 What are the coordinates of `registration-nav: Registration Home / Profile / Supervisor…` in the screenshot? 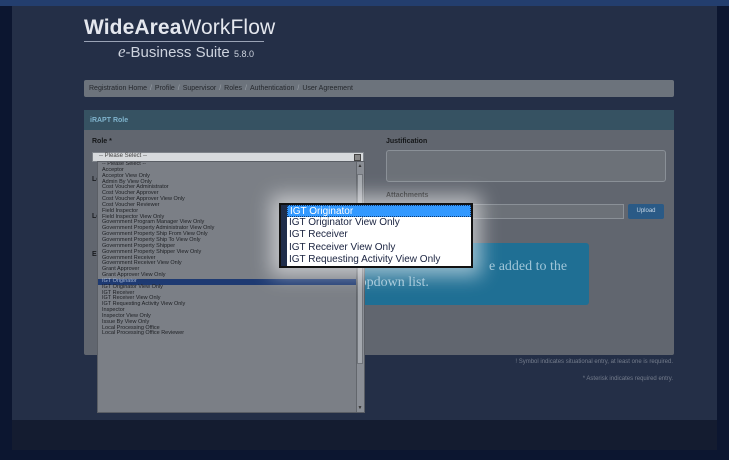 It's located at (379, 88).